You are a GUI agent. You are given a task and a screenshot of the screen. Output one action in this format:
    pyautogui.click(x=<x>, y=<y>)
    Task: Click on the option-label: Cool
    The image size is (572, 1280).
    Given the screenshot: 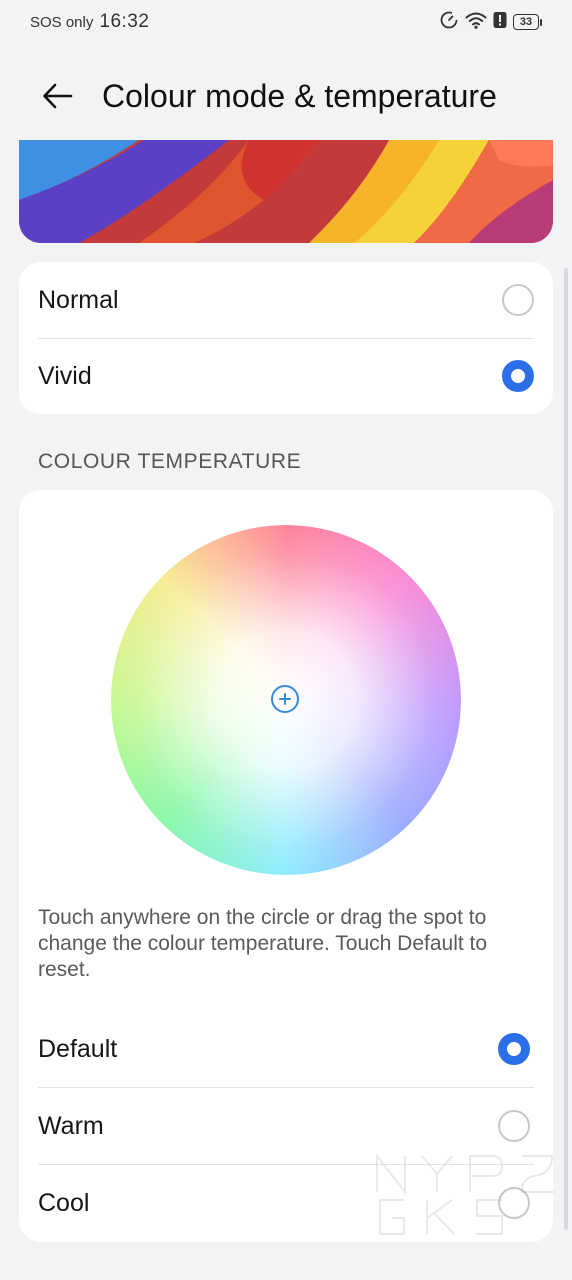 What is the action you would take?
    pyautogui.click(x=64, y=1202)
    